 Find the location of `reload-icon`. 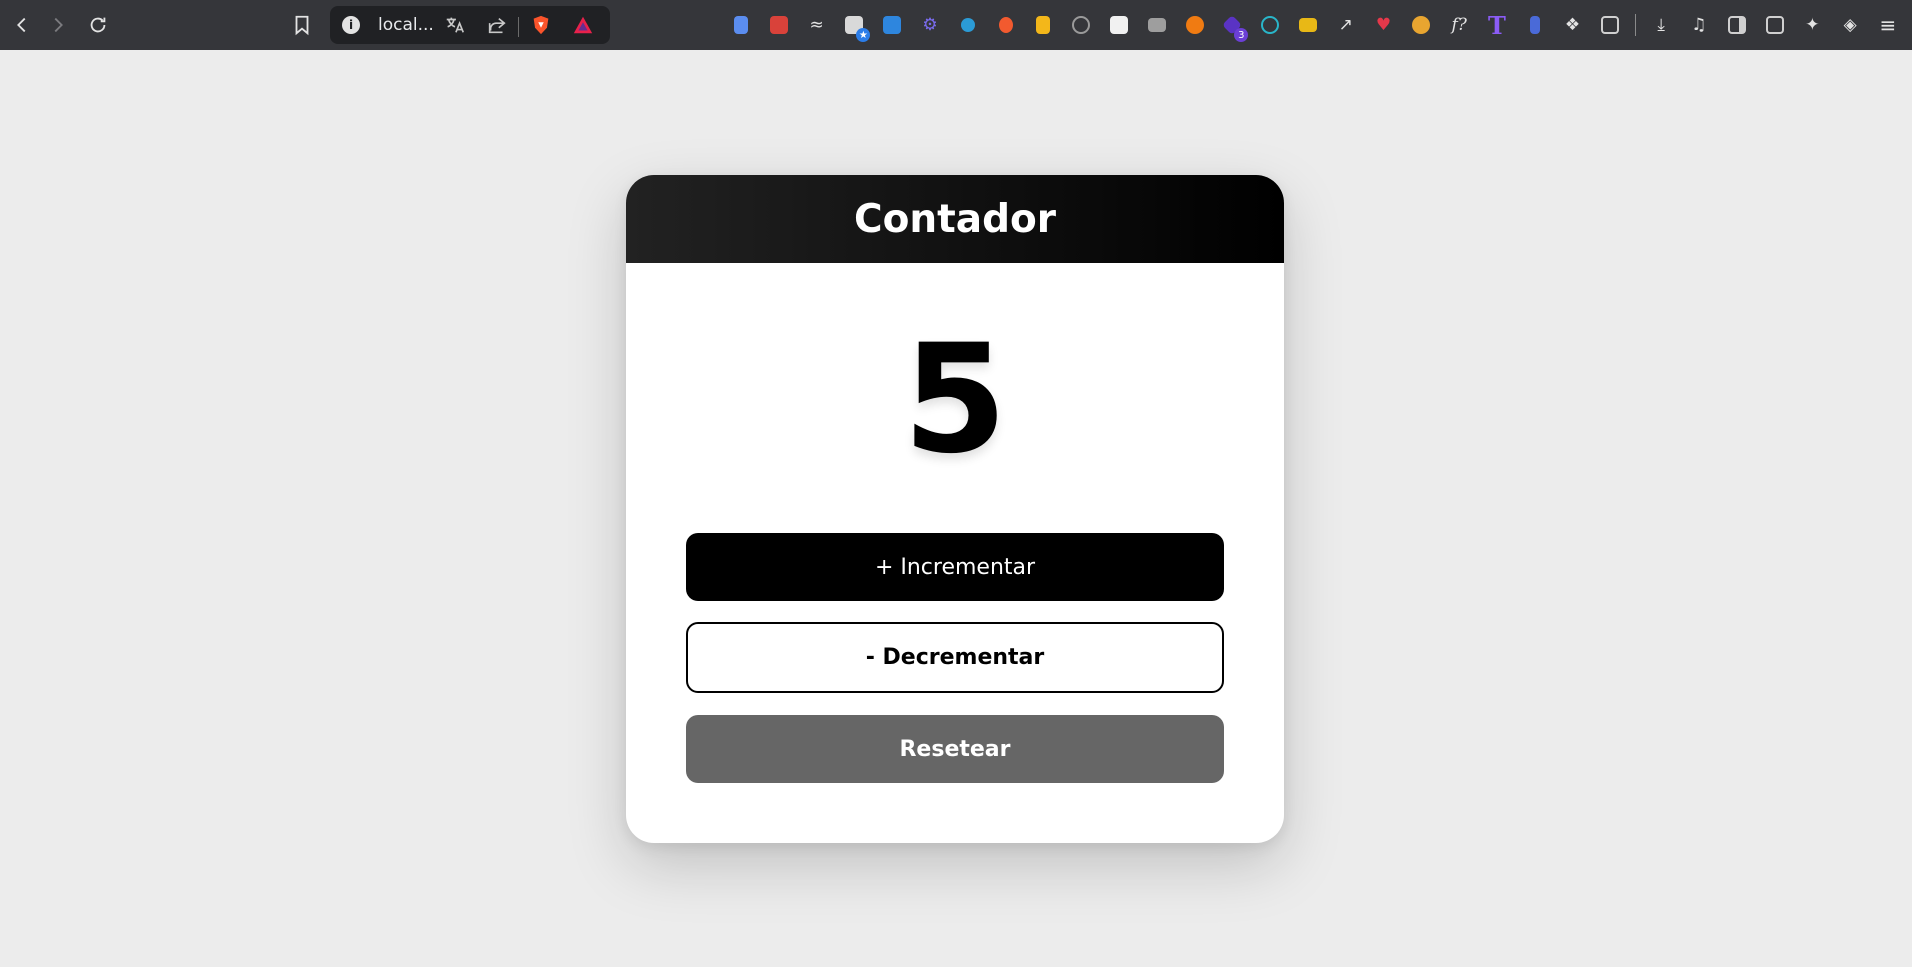

reload-icon is located at coordinates (98, 25).